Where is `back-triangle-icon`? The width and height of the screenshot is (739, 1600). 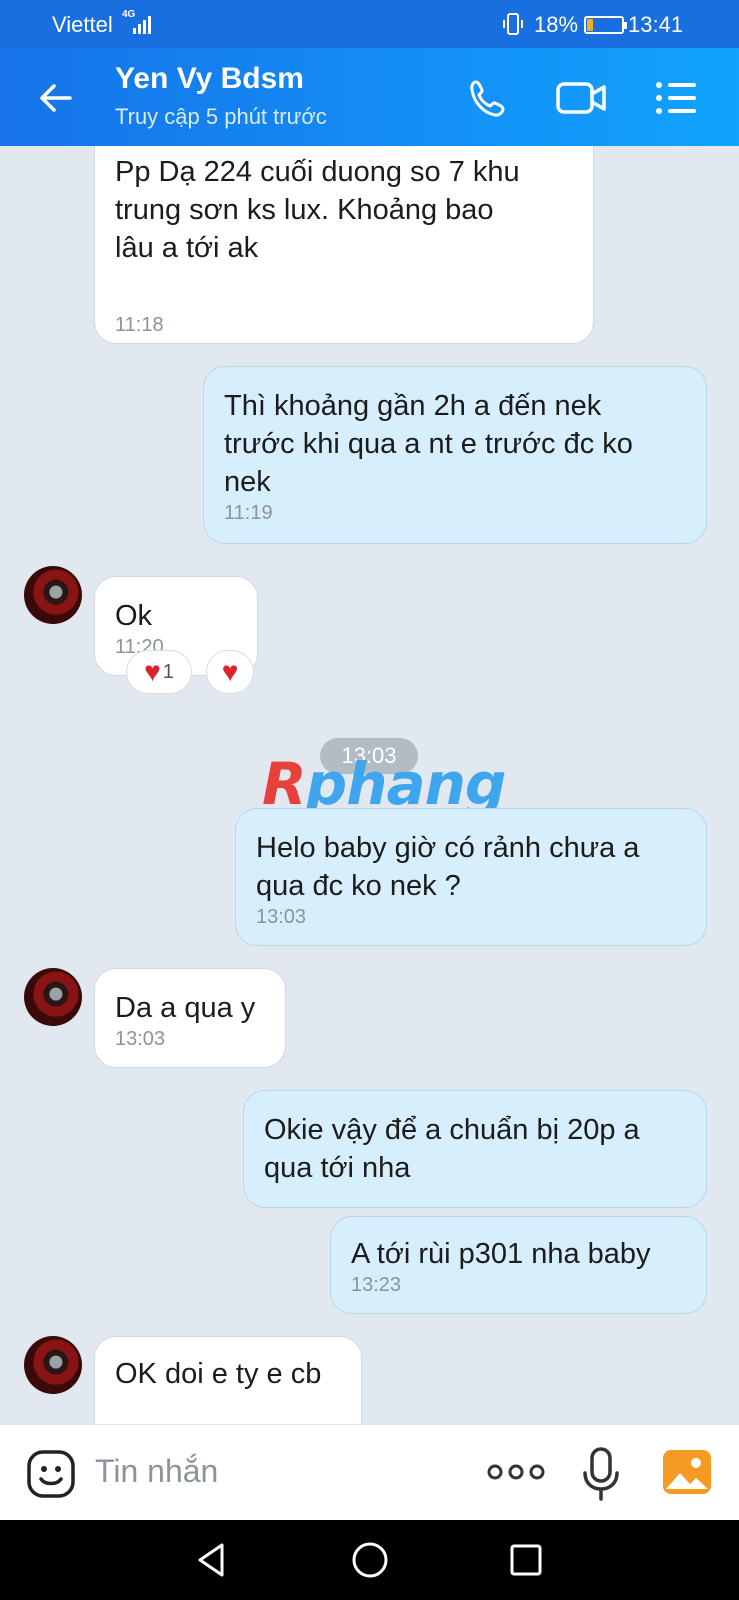 back-triangle-icon is located at coordinates (212, 1560).